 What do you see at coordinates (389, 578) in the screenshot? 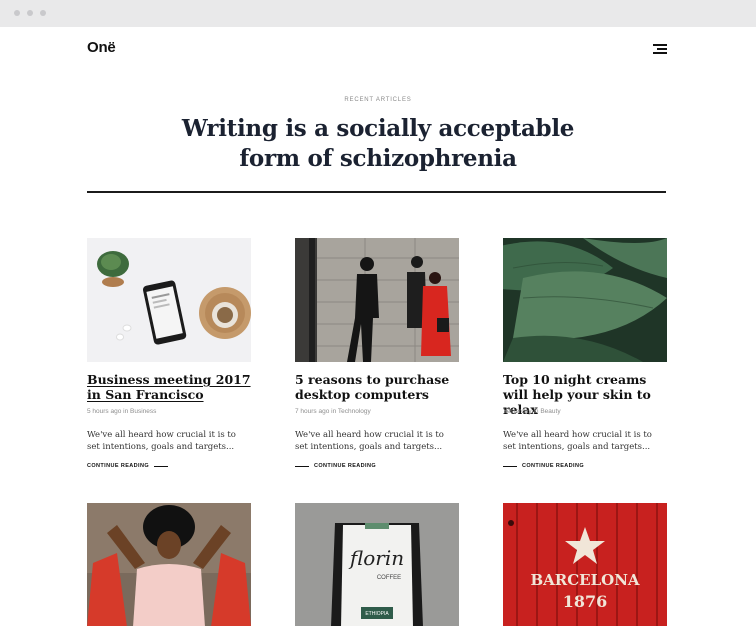
I see `bag-sub-text: COFFEE` at bounding box center [389, 578].